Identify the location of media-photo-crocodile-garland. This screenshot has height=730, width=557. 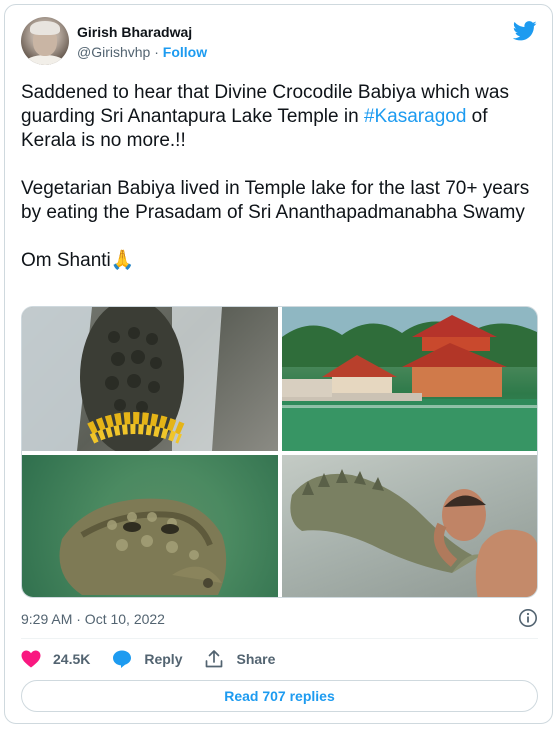
(150, 379).